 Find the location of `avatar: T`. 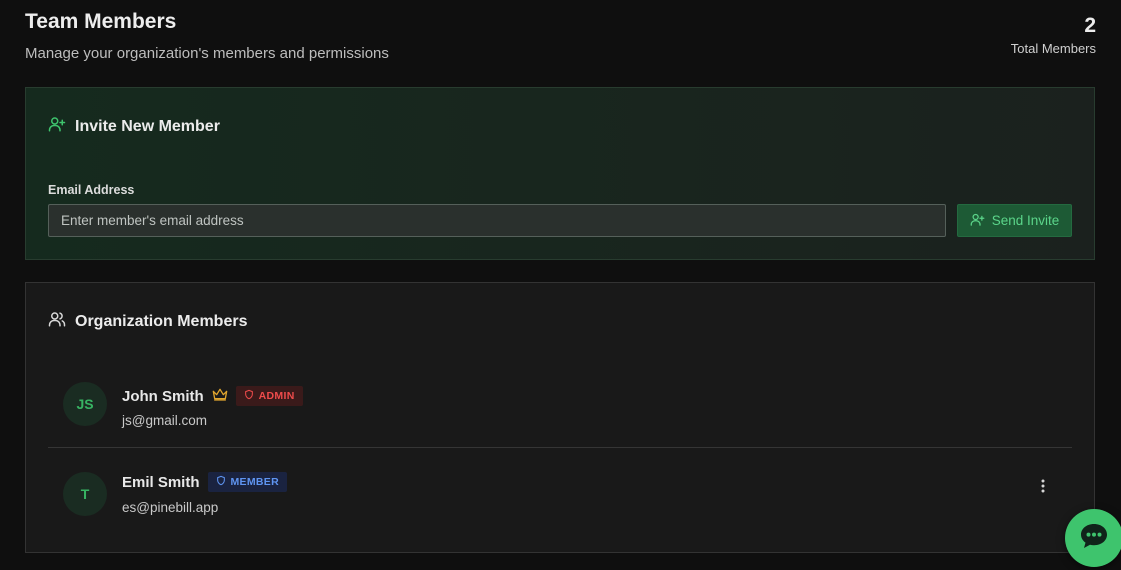

avatar: T is located at coordinates (85, 494).